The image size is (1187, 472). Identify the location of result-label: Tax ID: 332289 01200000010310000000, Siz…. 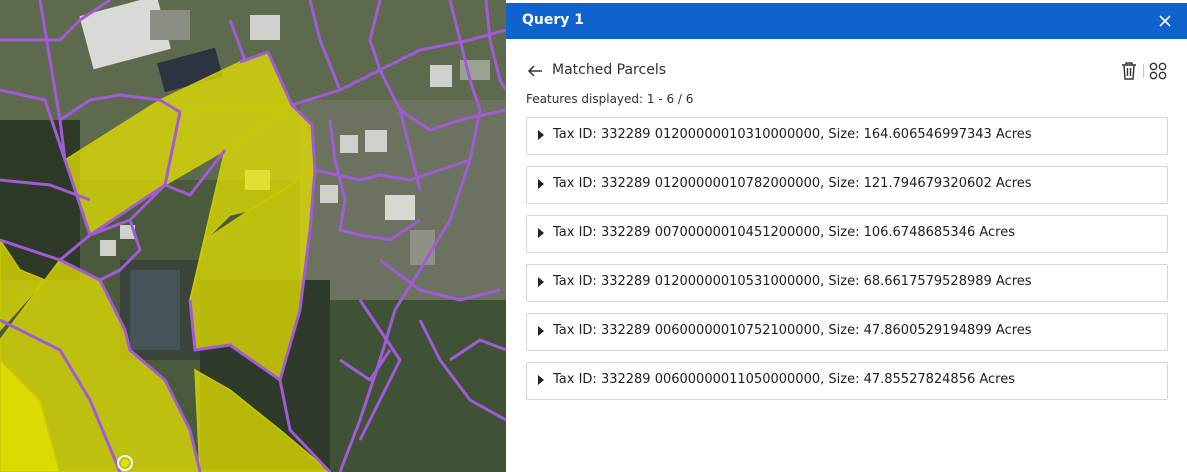
(792, 134).